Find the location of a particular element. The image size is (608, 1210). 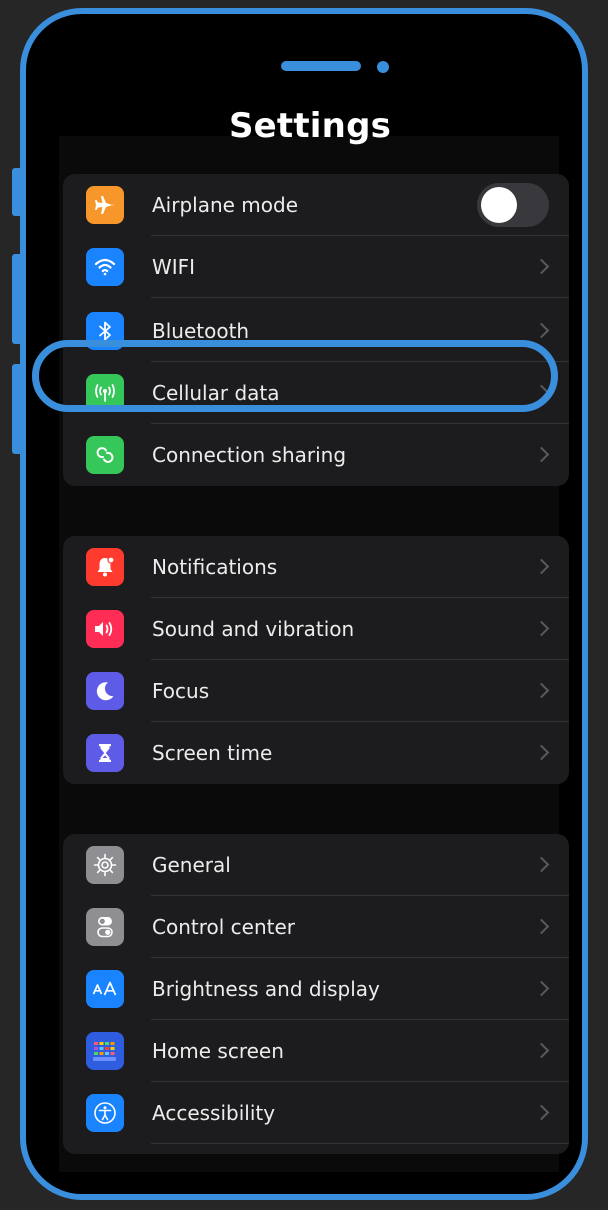

settings-row-connection-sharing: Connection sharing is located at coordinates (316, 455).